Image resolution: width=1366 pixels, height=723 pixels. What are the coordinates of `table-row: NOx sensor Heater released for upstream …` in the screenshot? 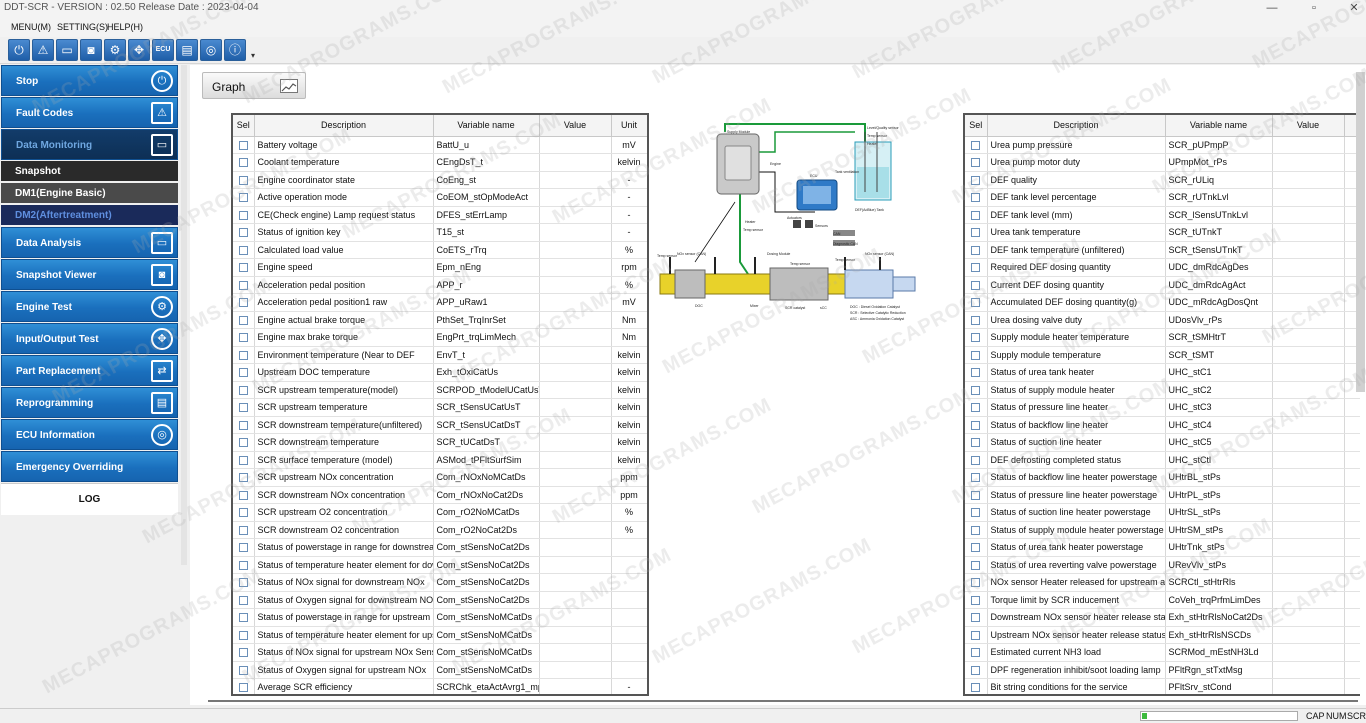 It's located at (1162, 582).